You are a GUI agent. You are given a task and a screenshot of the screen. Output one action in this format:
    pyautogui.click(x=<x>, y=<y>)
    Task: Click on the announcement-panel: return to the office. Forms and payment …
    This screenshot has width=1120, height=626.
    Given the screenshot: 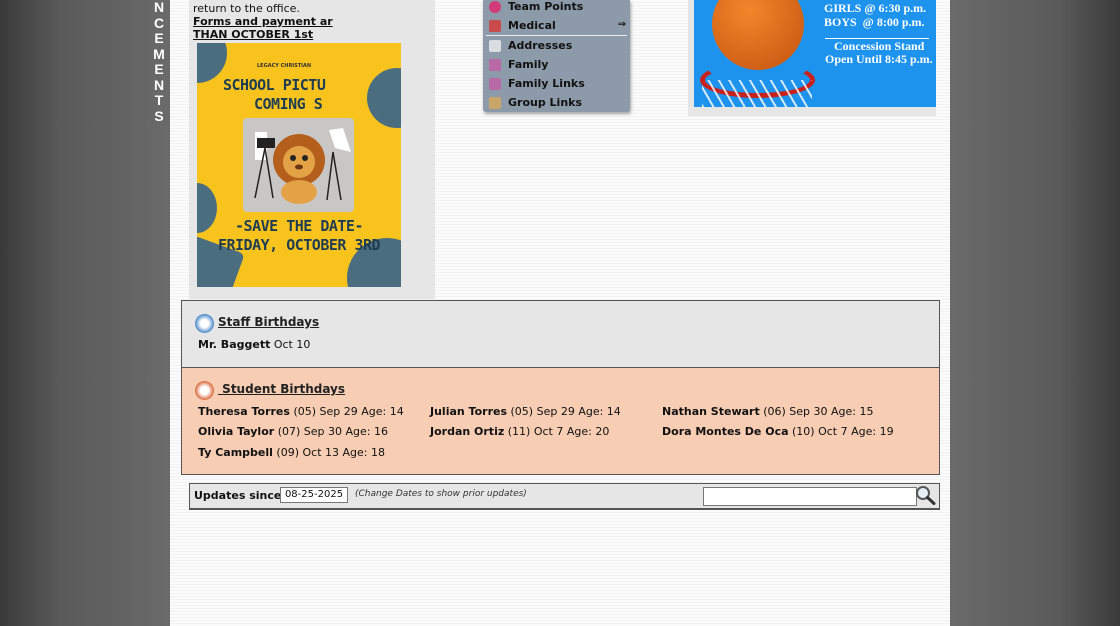 What is the action you would take?
    pyautogui.click(x=312, y=149)
    